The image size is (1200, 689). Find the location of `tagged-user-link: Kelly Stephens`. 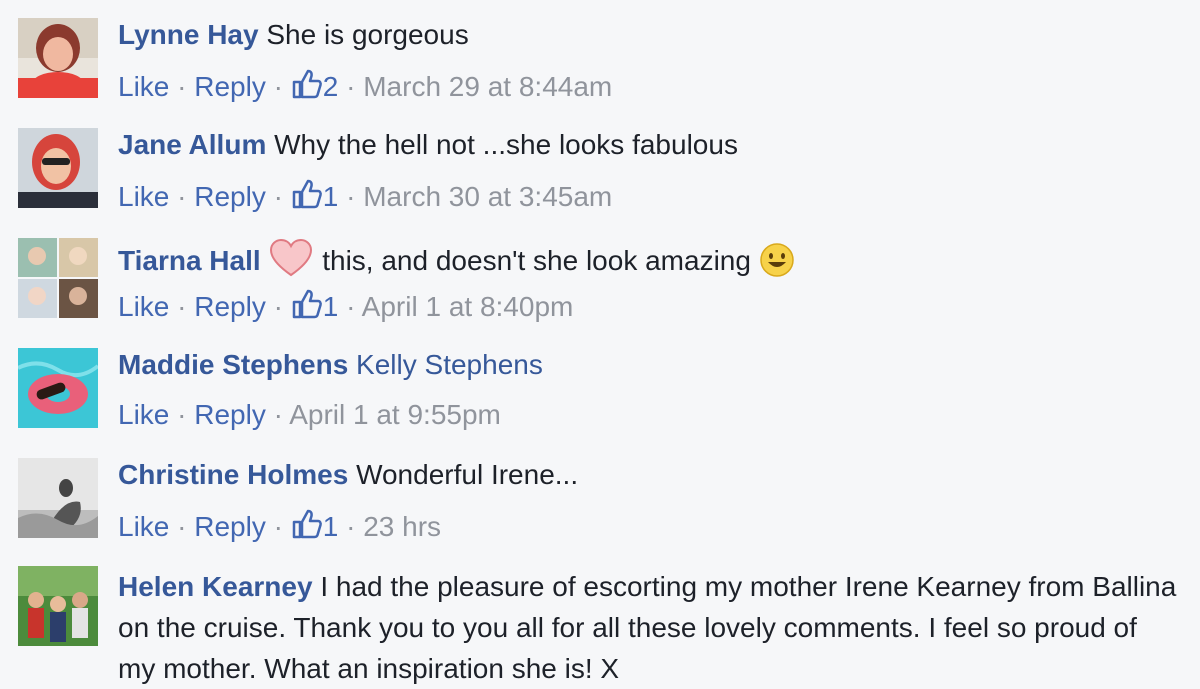

tagged-user-link: Kelly Stephens is located at coordinates (449, 364).